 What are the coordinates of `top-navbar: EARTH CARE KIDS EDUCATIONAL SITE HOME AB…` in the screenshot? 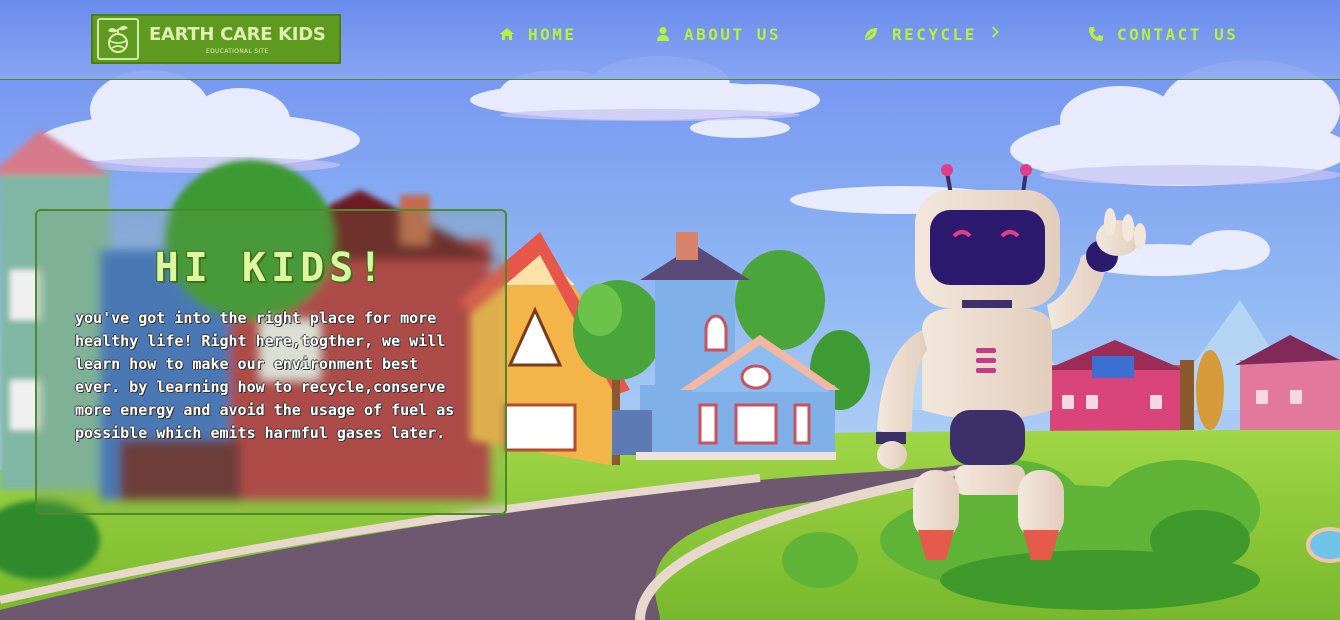 It's located at (670, 40).